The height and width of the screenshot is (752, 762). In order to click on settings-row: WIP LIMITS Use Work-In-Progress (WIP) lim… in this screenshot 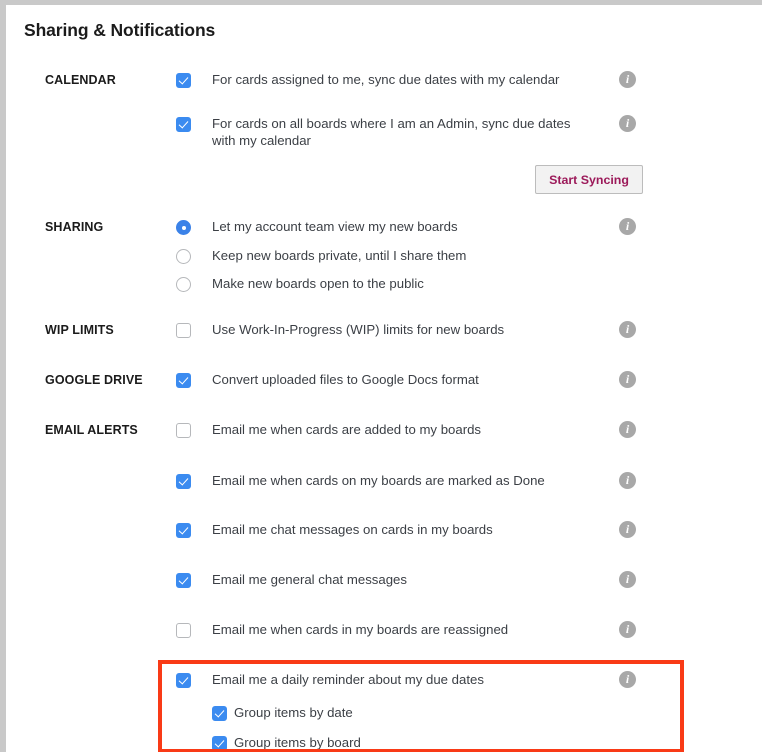, I will do `click(384, 332)`.